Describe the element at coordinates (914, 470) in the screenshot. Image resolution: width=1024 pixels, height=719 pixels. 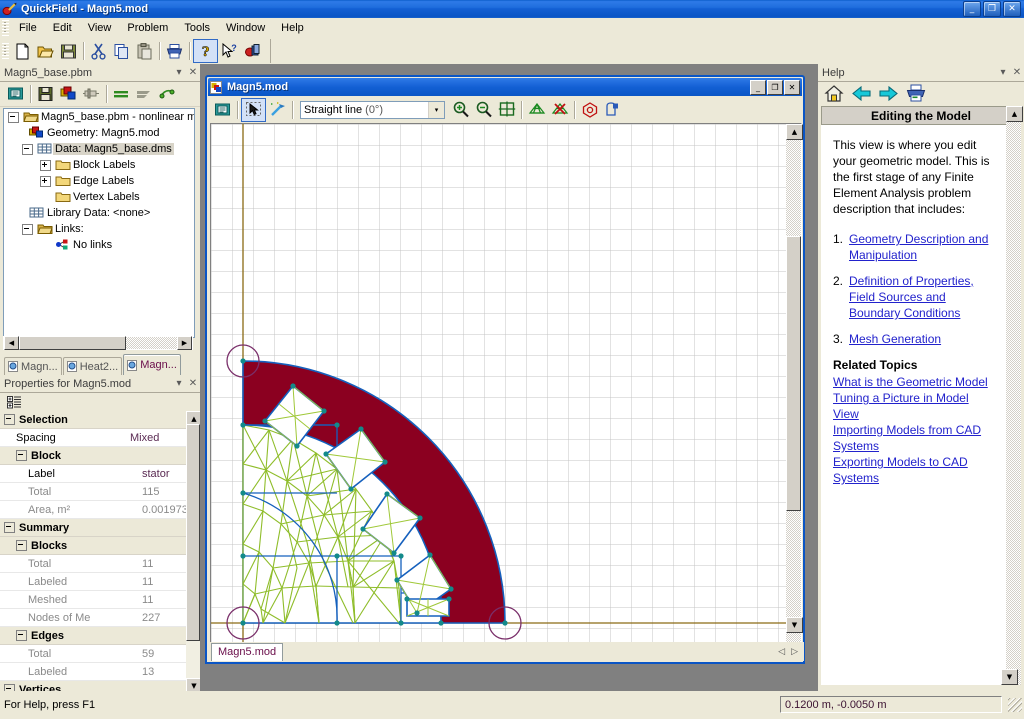
I see `related-link-exporting: Exporting Models to CAD Systems` at that location.